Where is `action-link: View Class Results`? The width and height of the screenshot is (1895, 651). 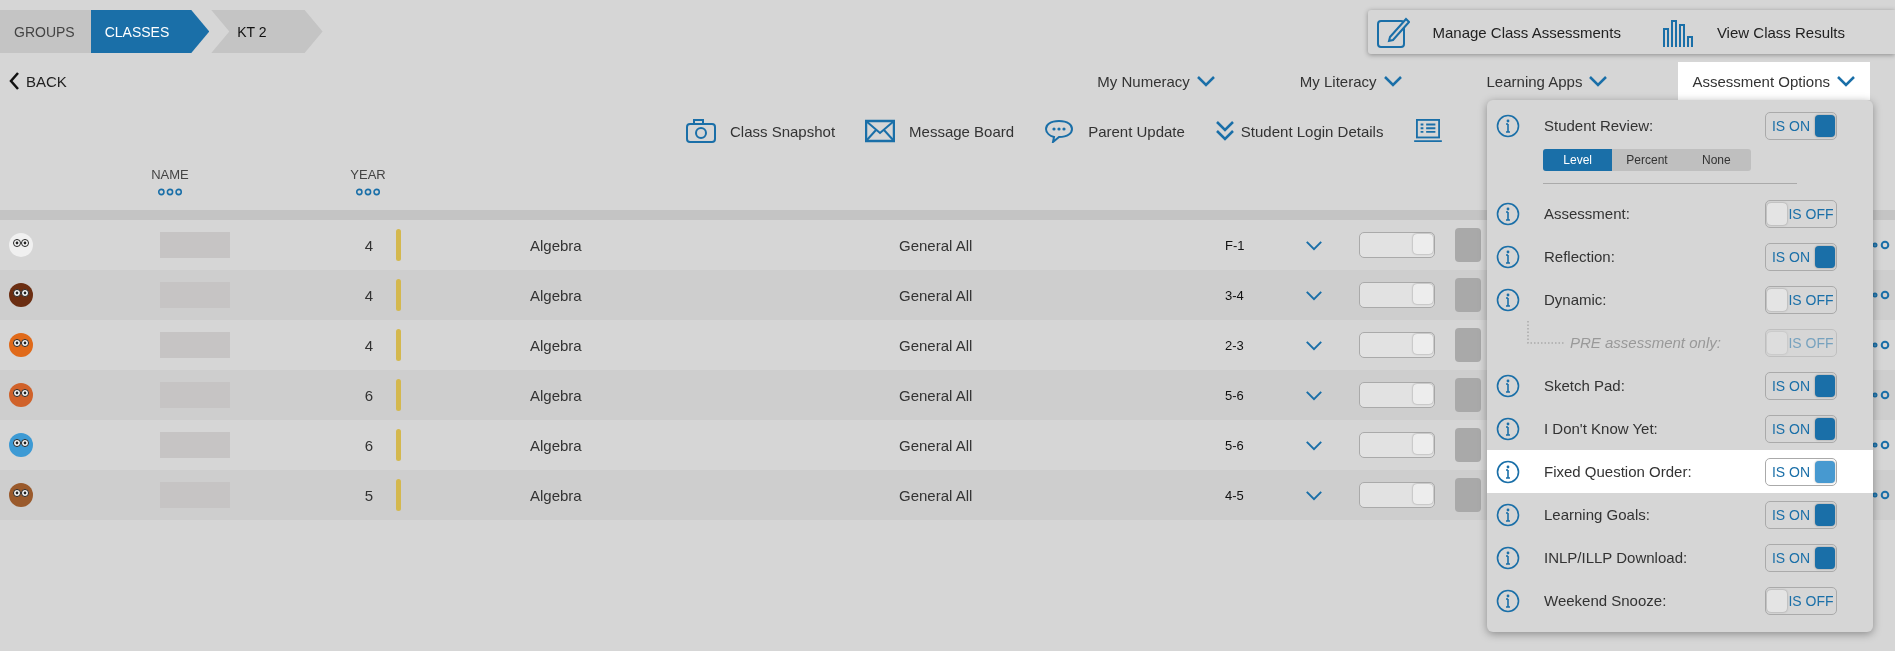 action-link: View Class Results is located at coordinates (1780, 32).